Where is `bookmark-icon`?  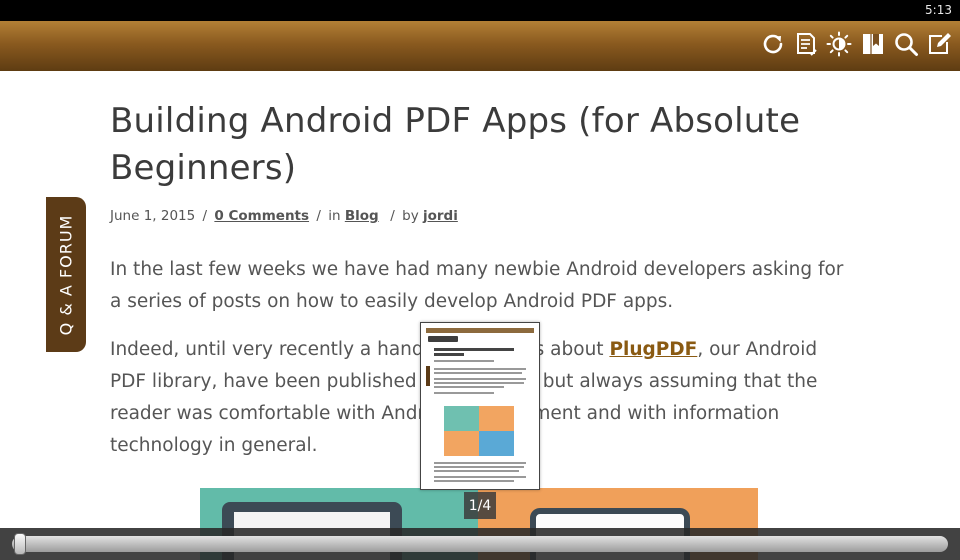
bookmark-icon is located at coordinates (873, 44).